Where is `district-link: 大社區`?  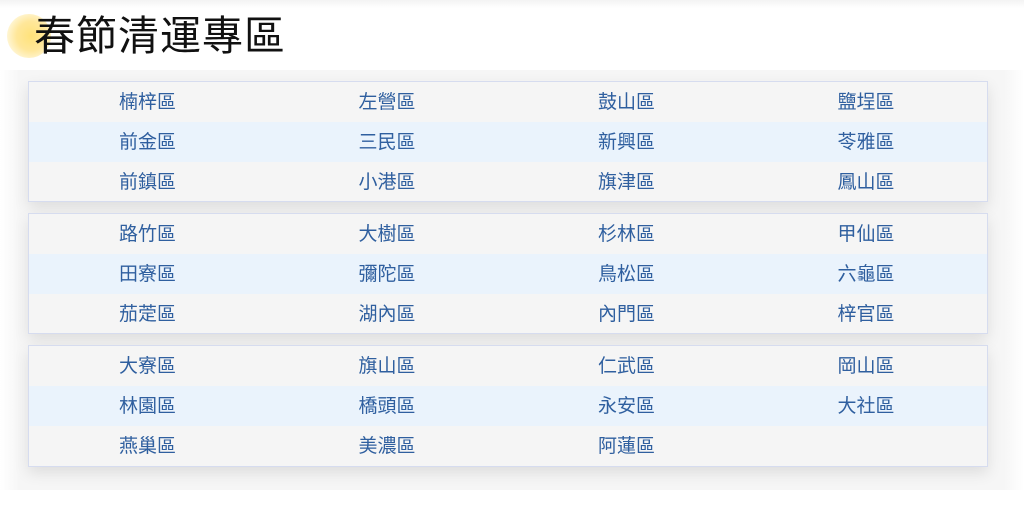 district-link: 大社區 is located at coordinates (868, 406).